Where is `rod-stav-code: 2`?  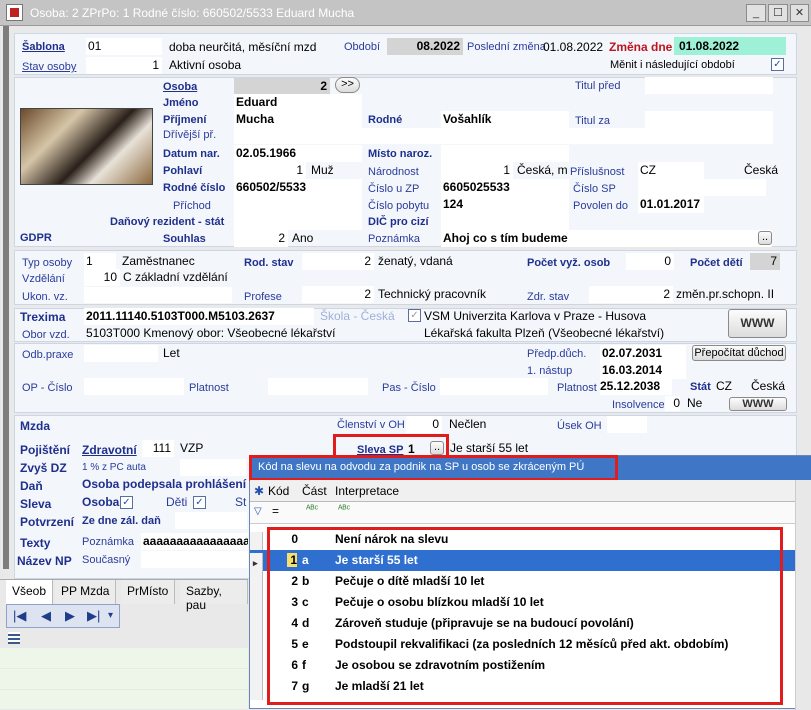 rod-stav-code: 2 is located at coordinates (338, 261).